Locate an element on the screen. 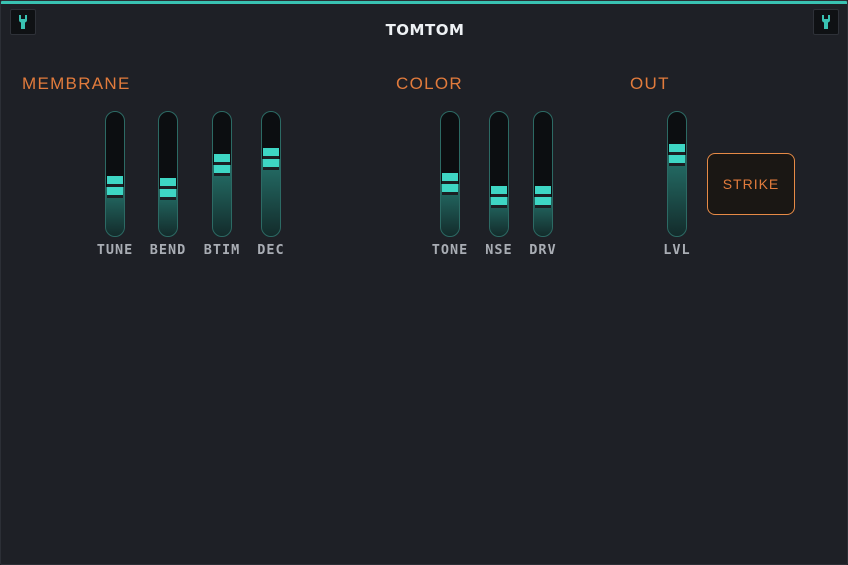 This screenshot has width=848, height=565. section-label-out: OUT is located at coordinates (650, 83).